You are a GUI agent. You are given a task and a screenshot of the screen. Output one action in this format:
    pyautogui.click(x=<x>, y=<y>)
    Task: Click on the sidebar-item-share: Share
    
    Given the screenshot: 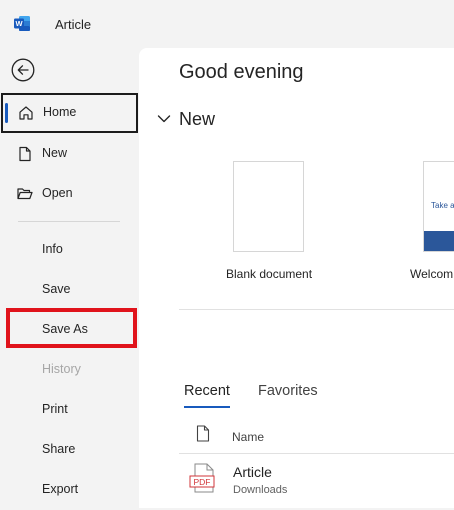 What is the action you would take?
    pyautogui.click(x=69, y=450)
    